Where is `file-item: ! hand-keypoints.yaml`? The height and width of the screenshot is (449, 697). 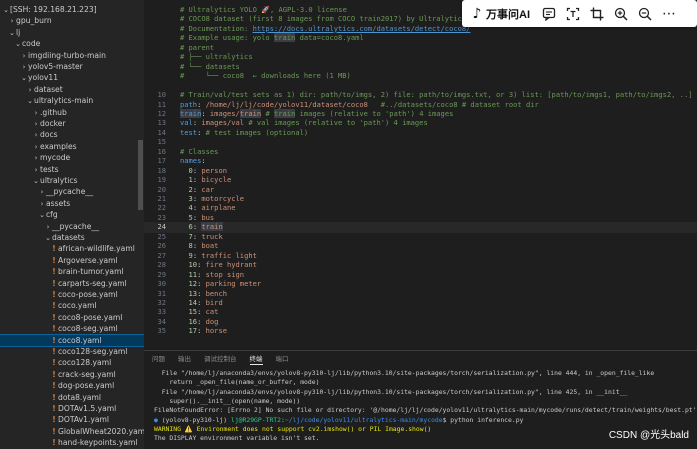
file-item: ! hand-keypoints.yaml is located at coordinates (72, 443).